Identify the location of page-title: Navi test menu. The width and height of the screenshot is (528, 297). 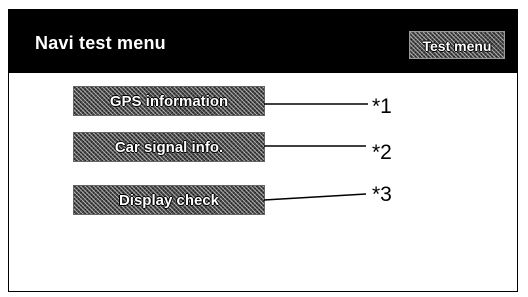
(100, 43).